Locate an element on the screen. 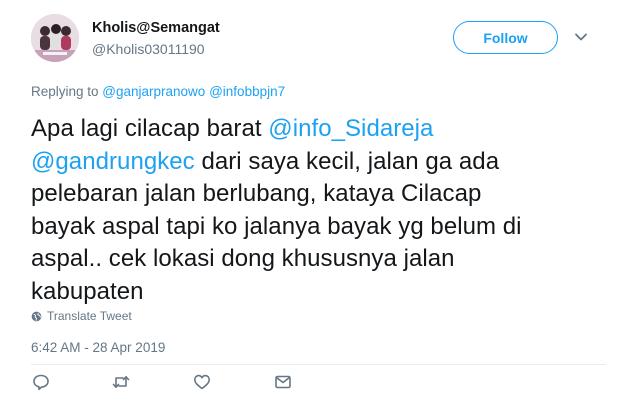 The image size is (626, 411). tweet-text-segment: kabupaten is located at coordinates (87, 291).